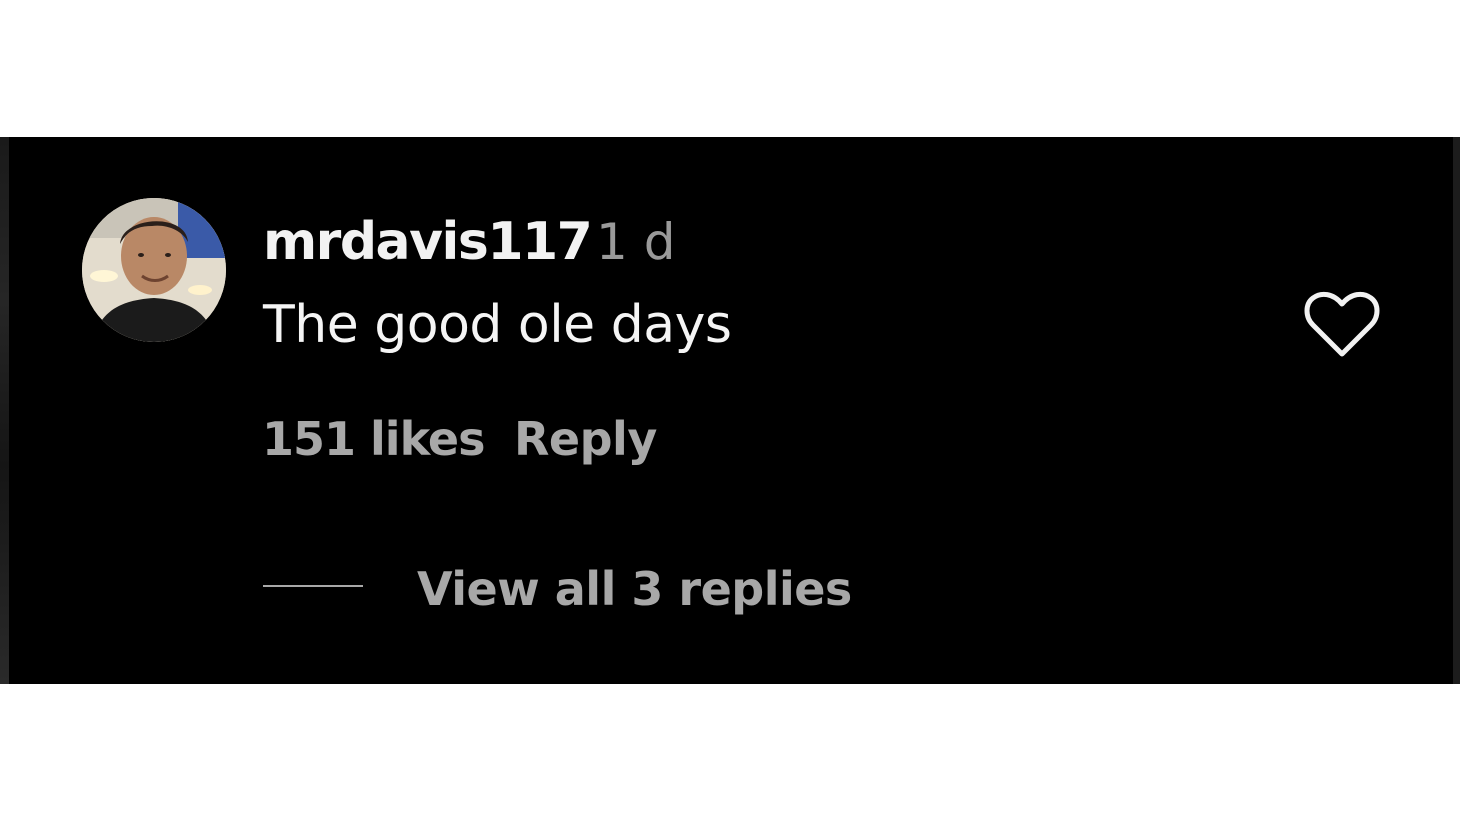 The width and height of the screenshot is (1460, 821). I want to click on likes-count: 151 likes, so click(374, 439).